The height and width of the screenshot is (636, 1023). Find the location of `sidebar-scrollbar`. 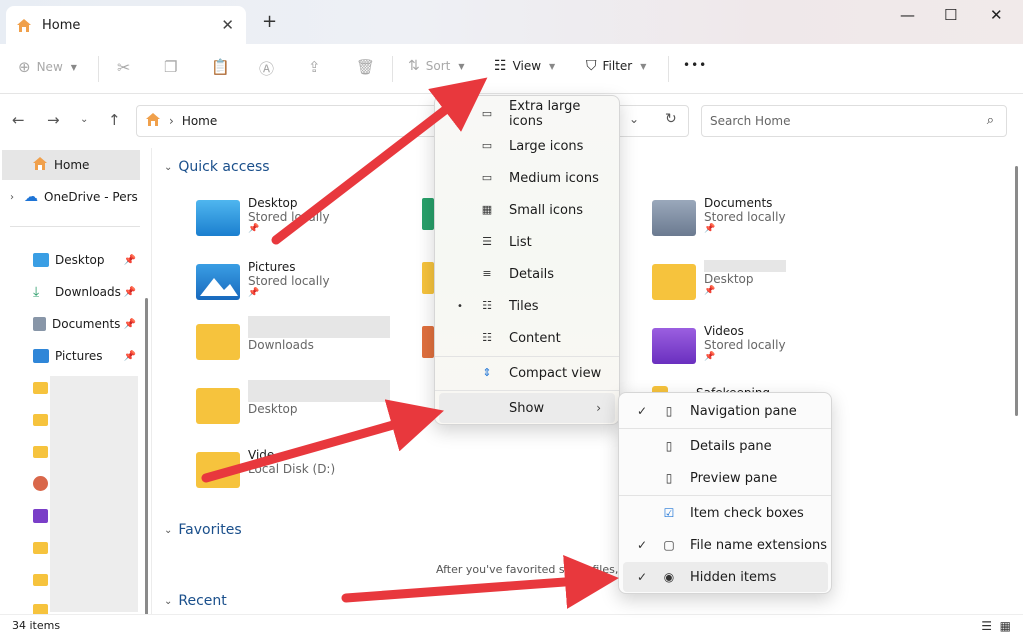

sidebar-scrollbar is located at coordinates (146, 456).